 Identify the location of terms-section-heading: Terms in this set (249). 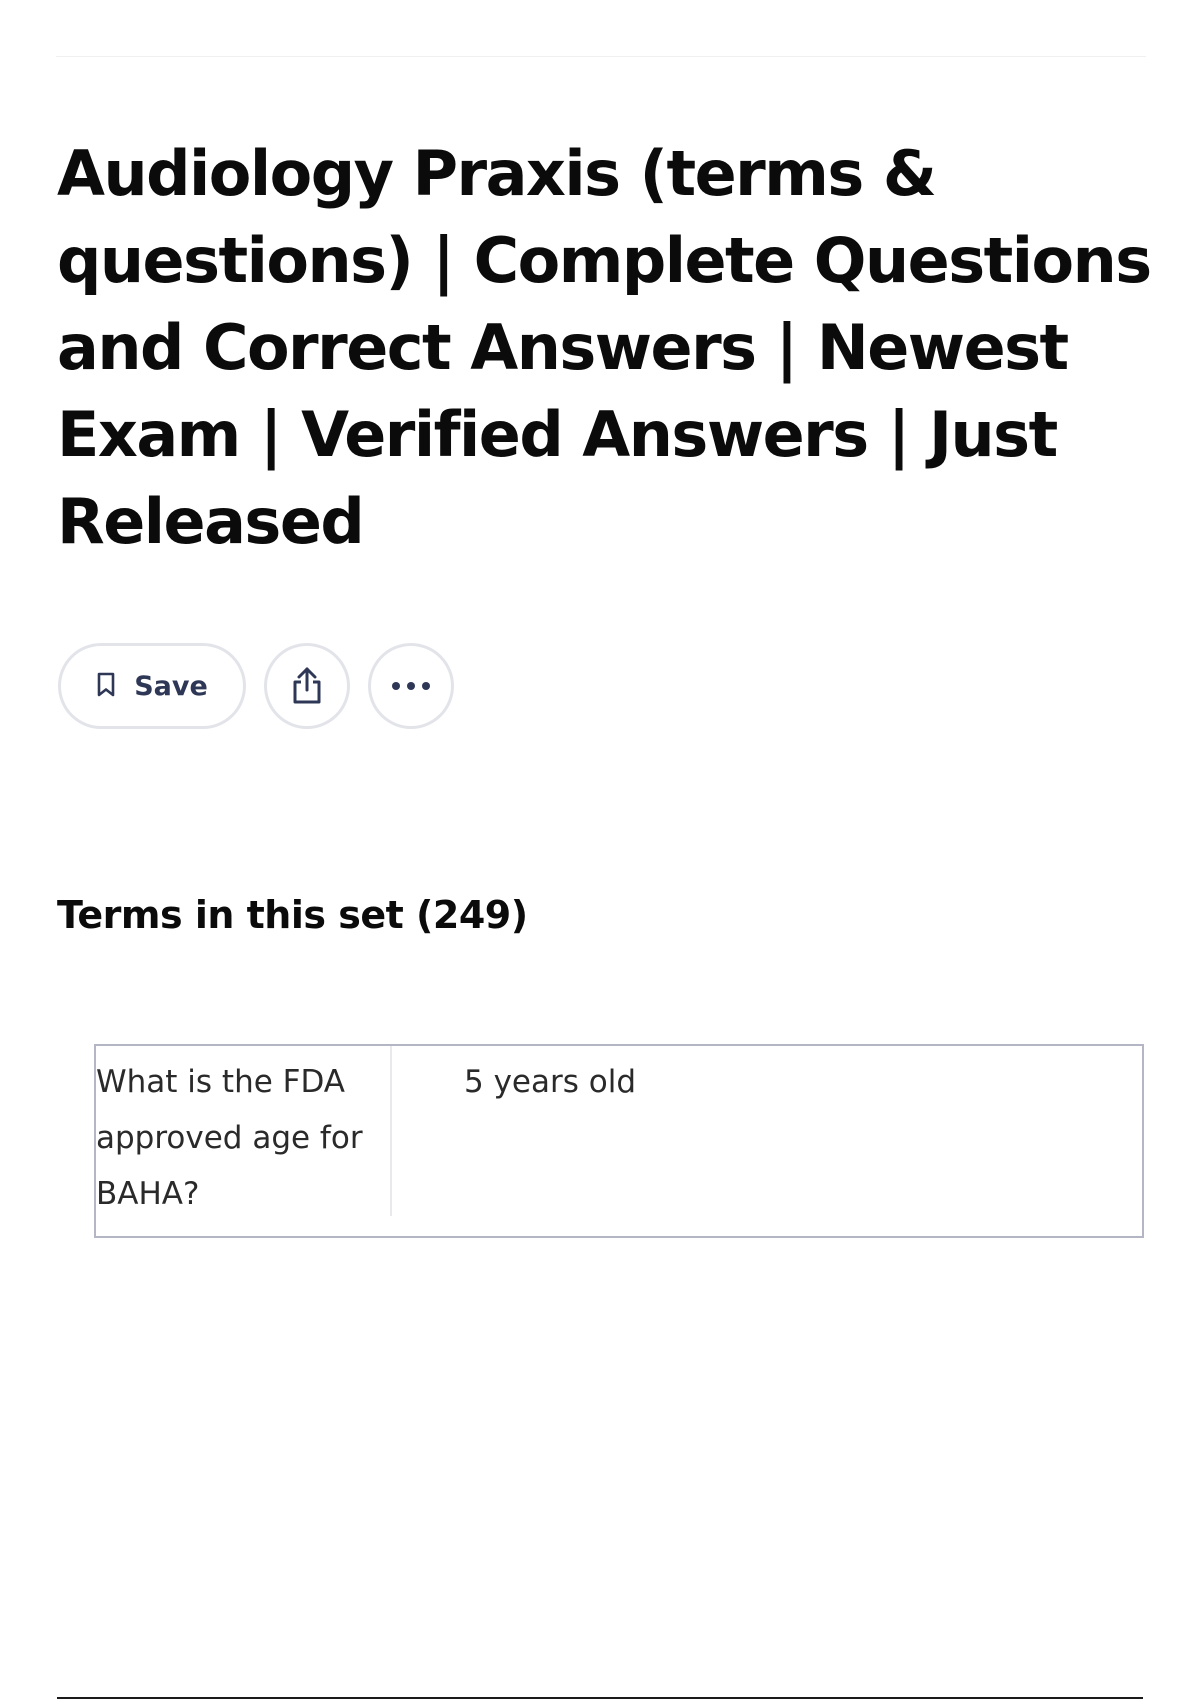
(292, 915).